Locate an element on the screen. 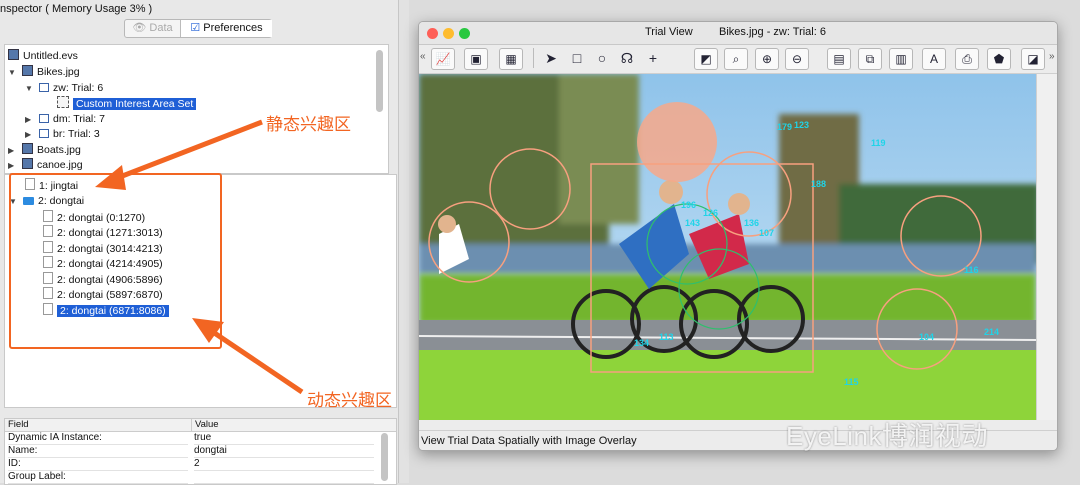 This screenshot has height=485, width=1080. fixation-label: 179 is located at coordinates (785, 127).